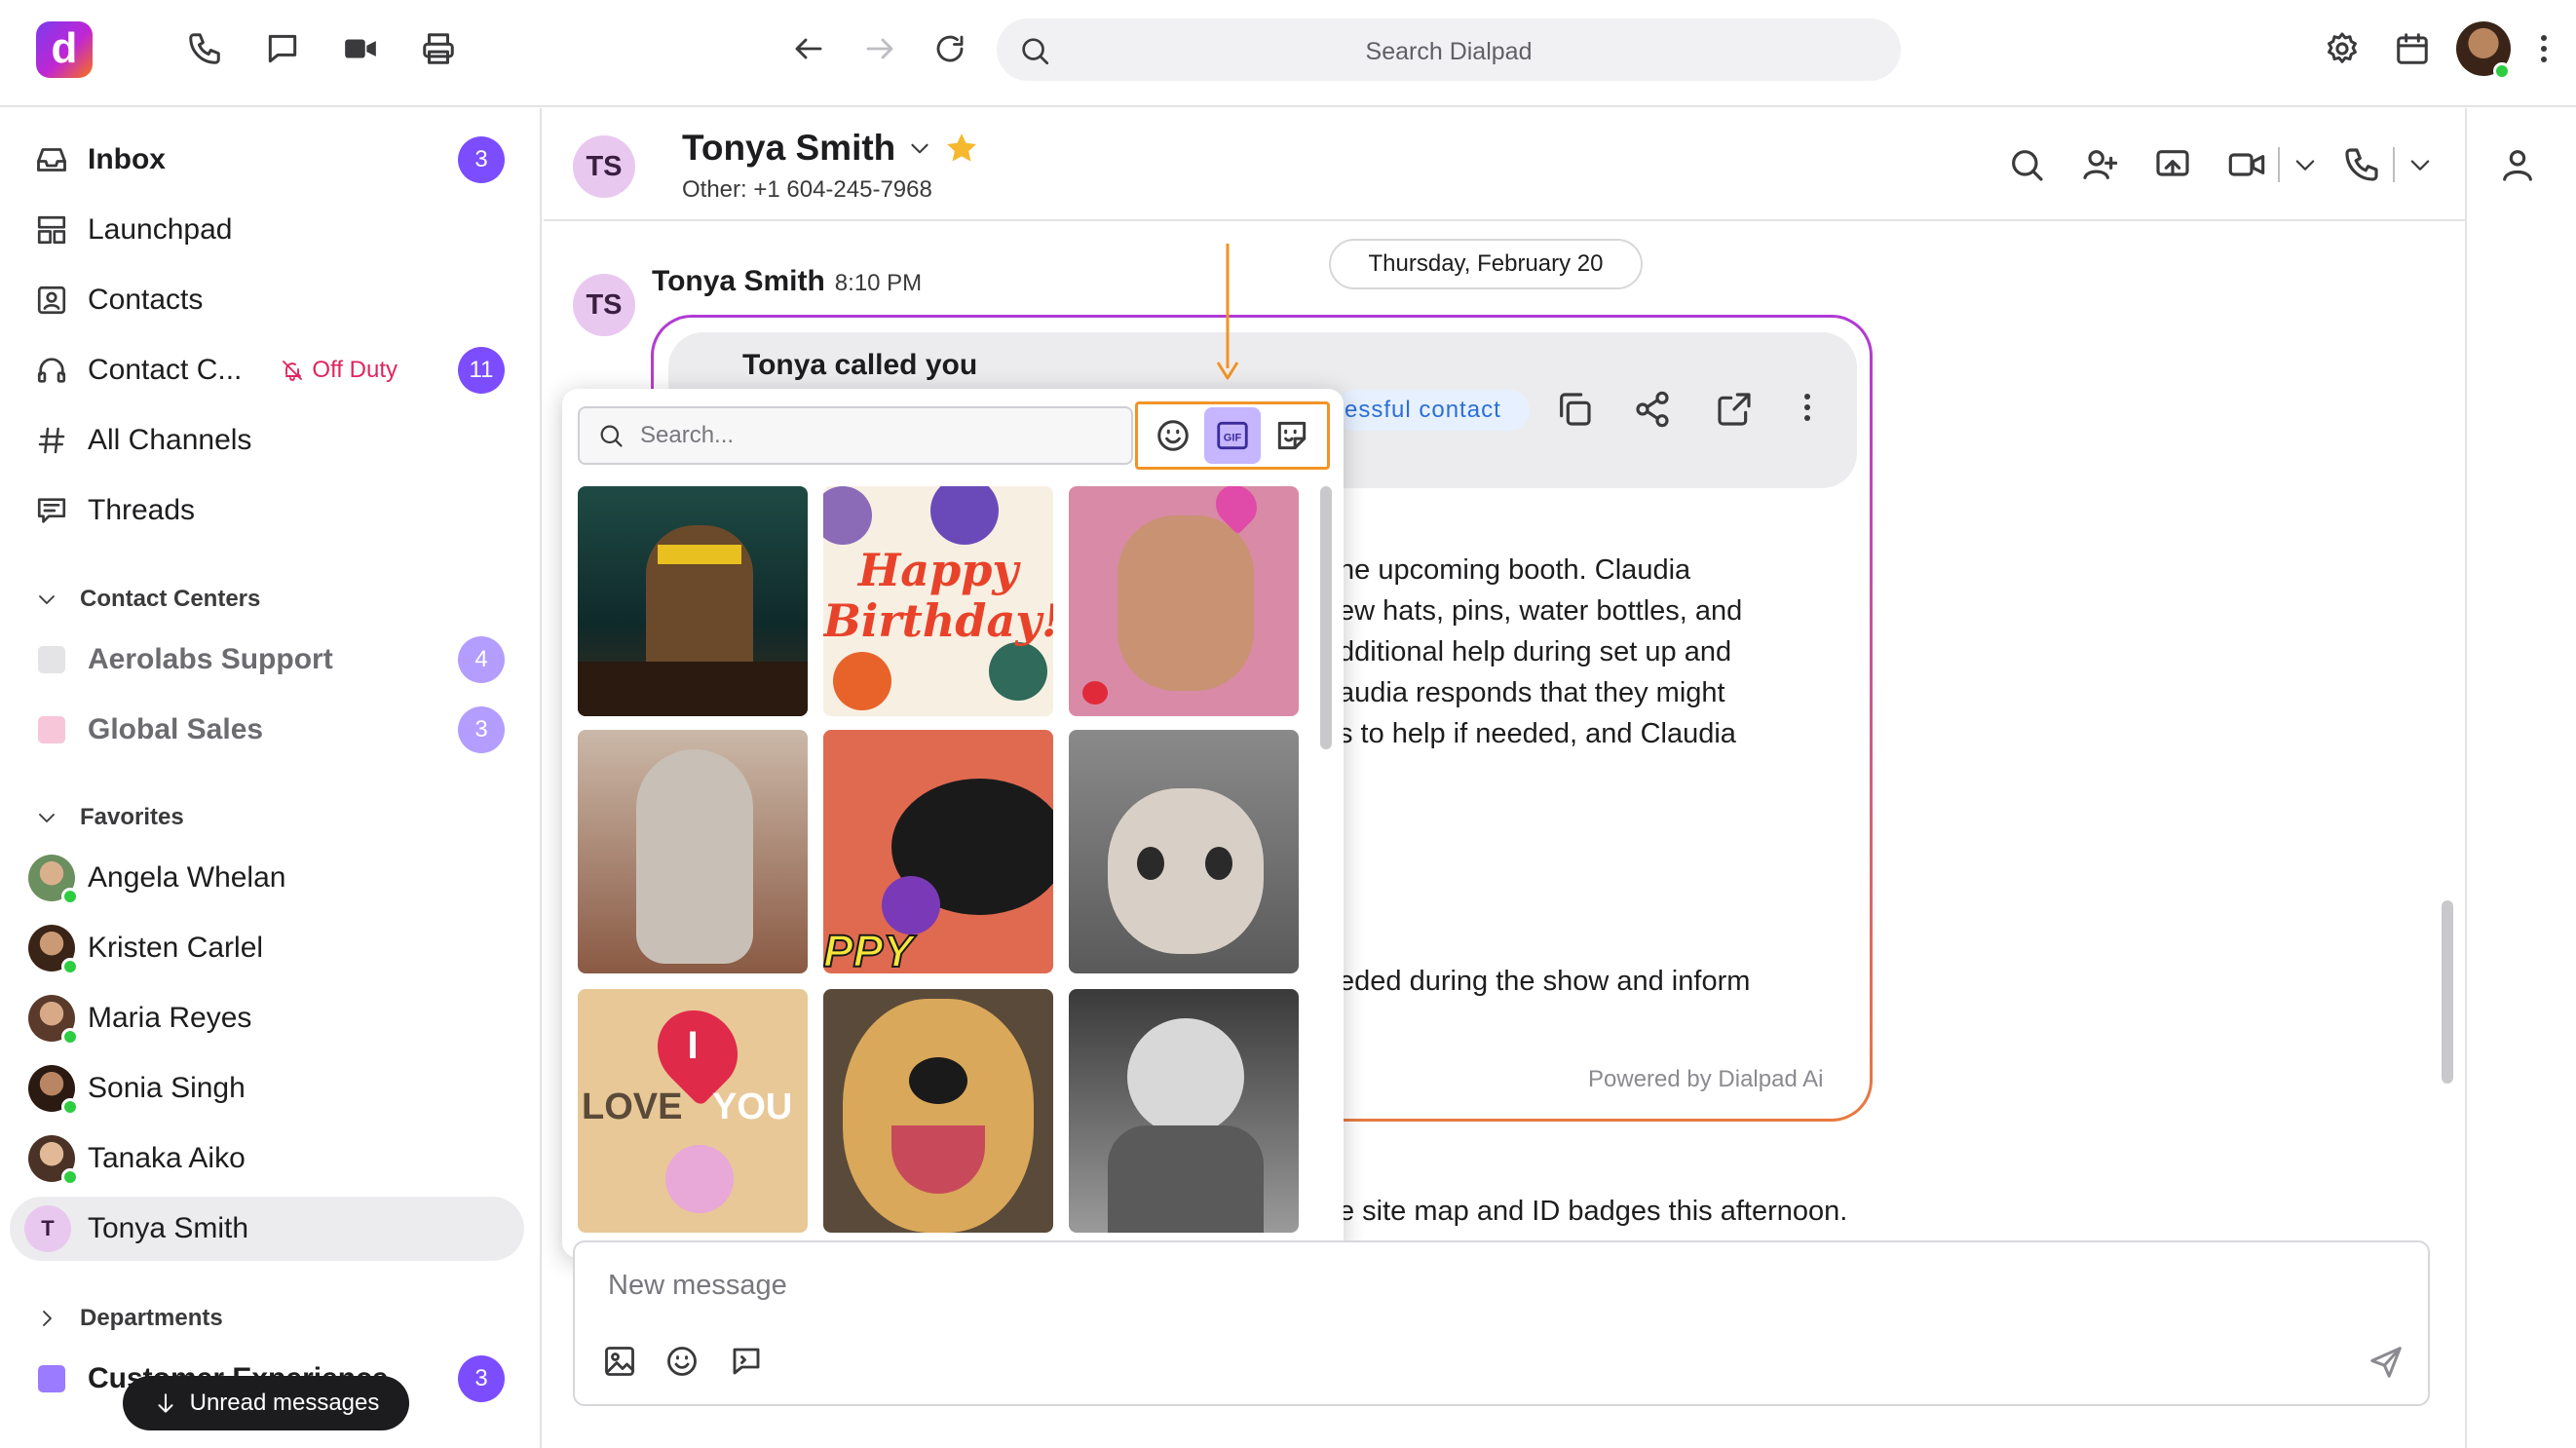  Describe the element at coordinates (267, 1229) in the screenshot. I see `sidebar-item-tonya-smith: T Tonya Smith` at that location.